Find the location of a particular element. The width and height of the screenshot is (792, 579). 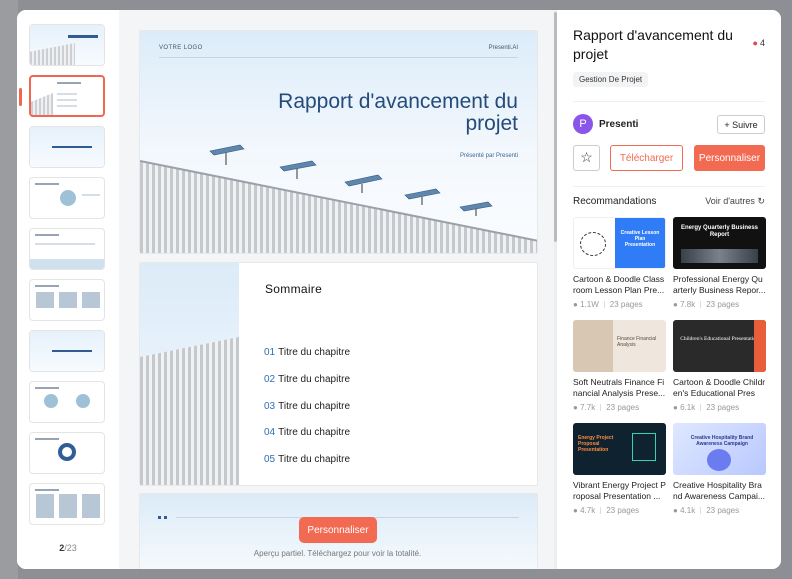

summary-item-number: 02 is located at coordinates (270, 379).